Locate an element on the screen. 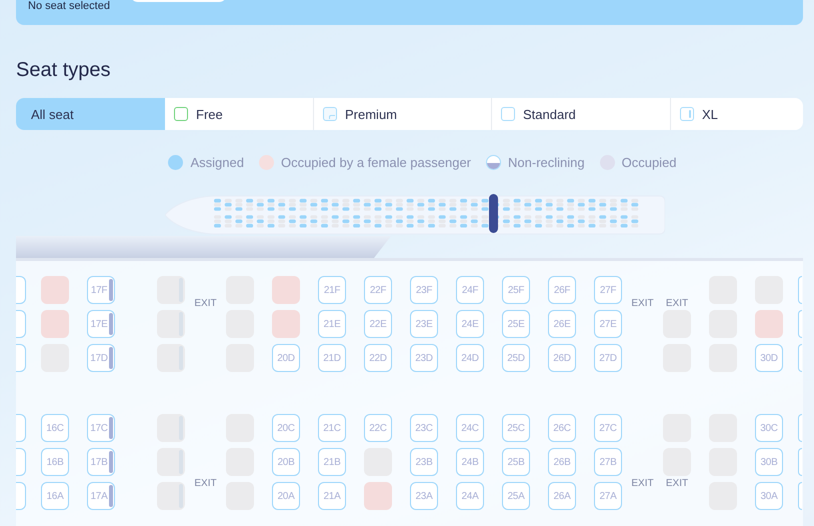  seat: 20A is located at coordinates (286, 496).